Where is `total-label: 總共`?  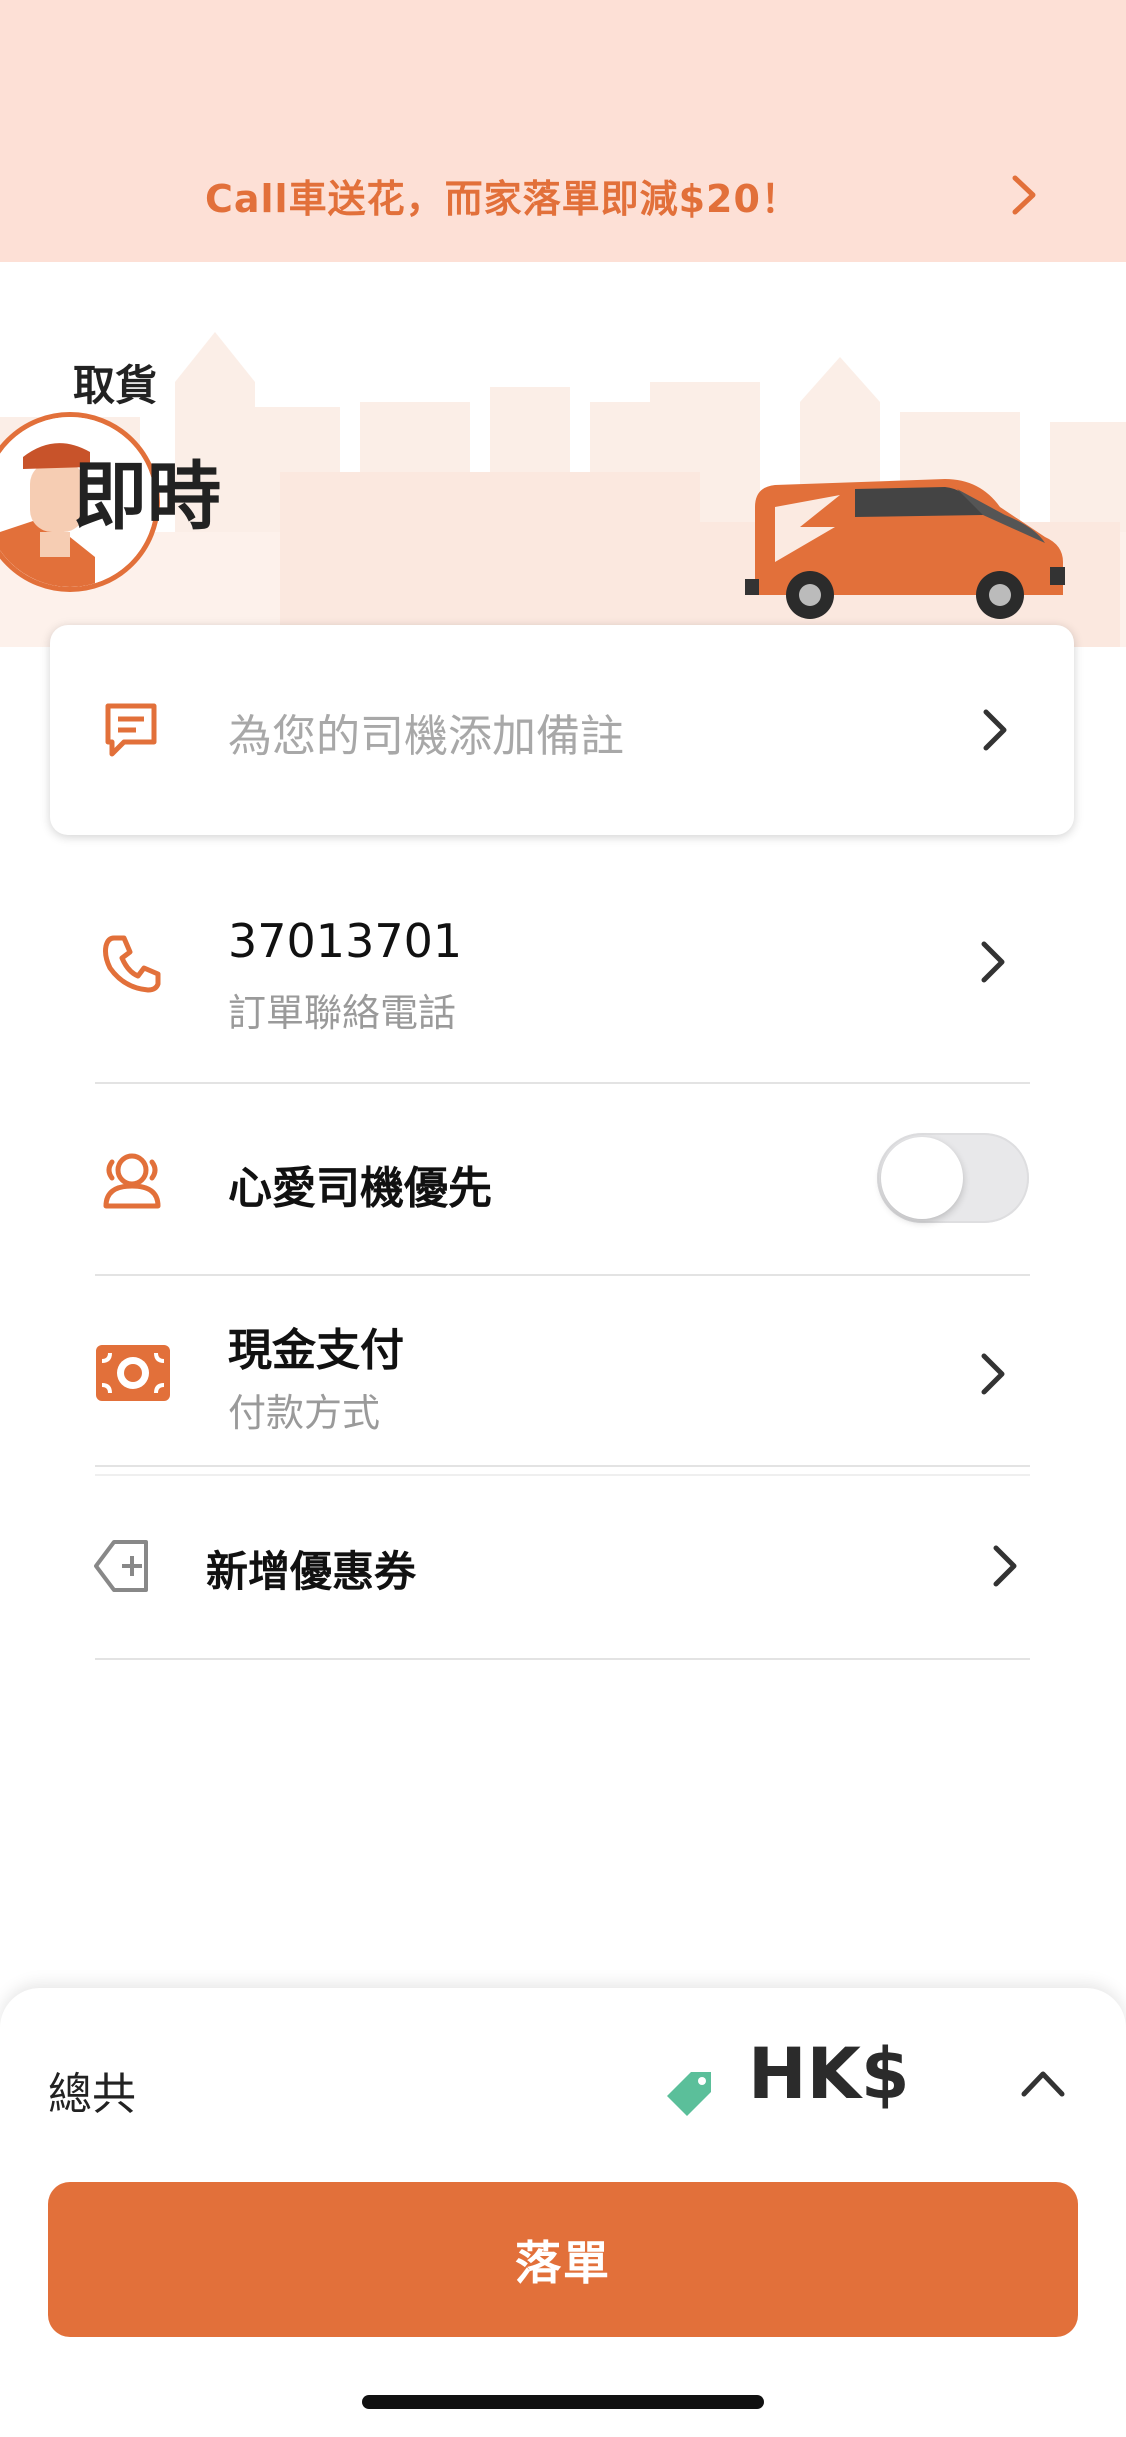
total-label: 總共 is located at coordinates (92, 2094).